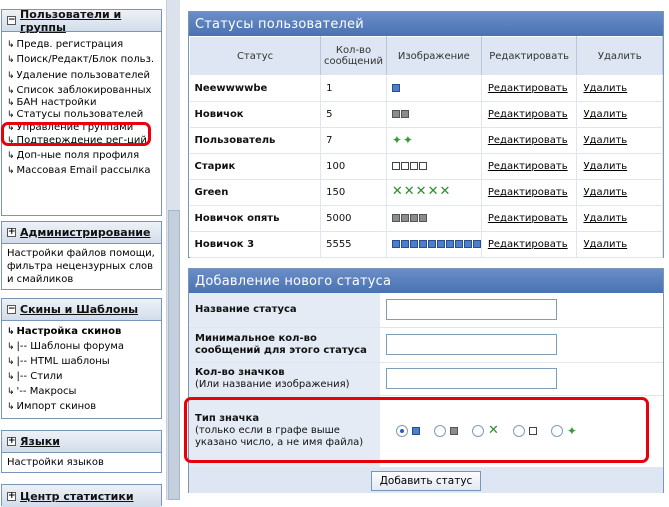 The image size is (669, 507). I want to click on status-name-label: Название статуса, so click(284, 310).